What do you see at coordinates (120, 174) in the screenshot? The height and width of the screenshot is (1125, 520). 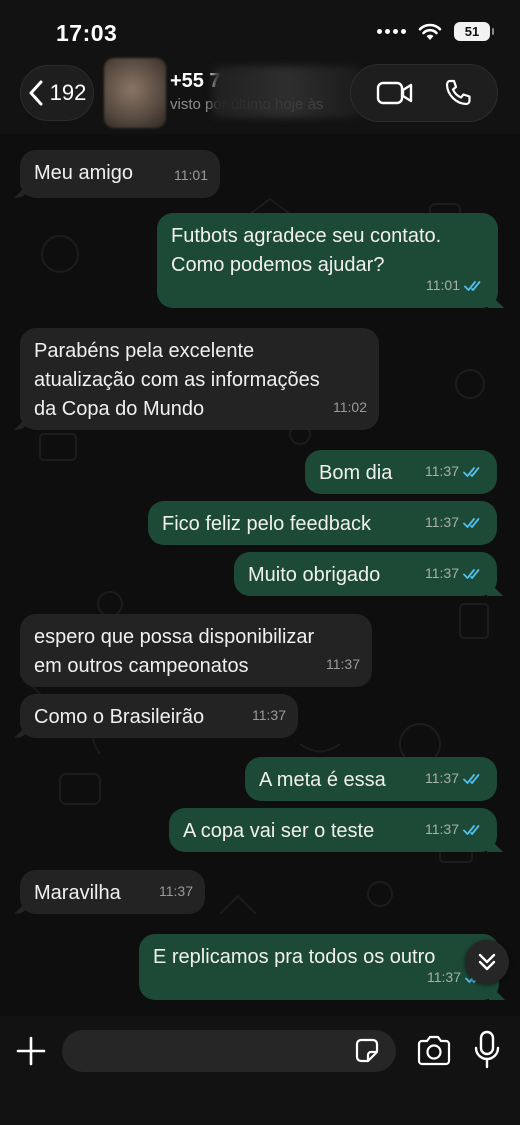 I see `incoming-message: Meu amigo 11:01` at bounding box center [120, 174].